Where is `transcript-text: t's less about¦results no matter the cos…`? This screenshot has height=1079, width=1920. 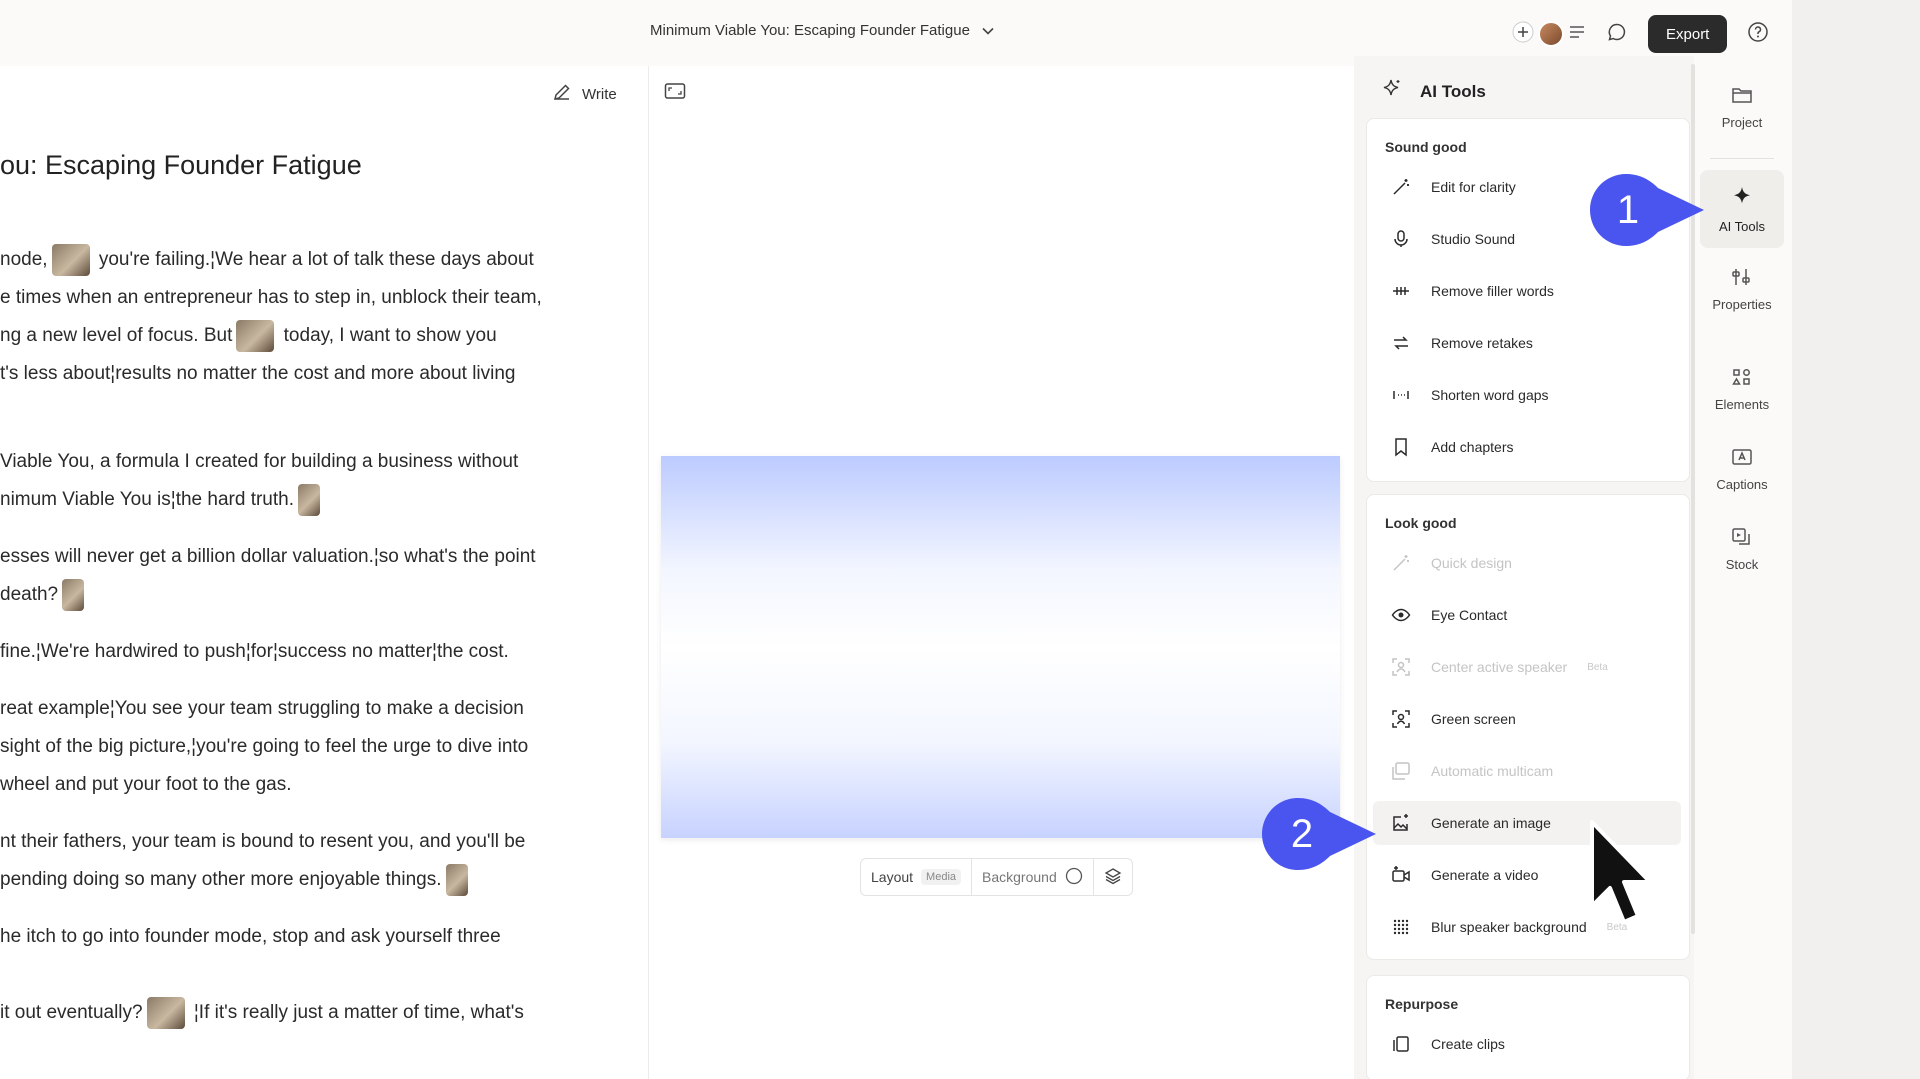 transcript-text: t's less about¦results no matter the cos… is located at coordinates (258, 373).